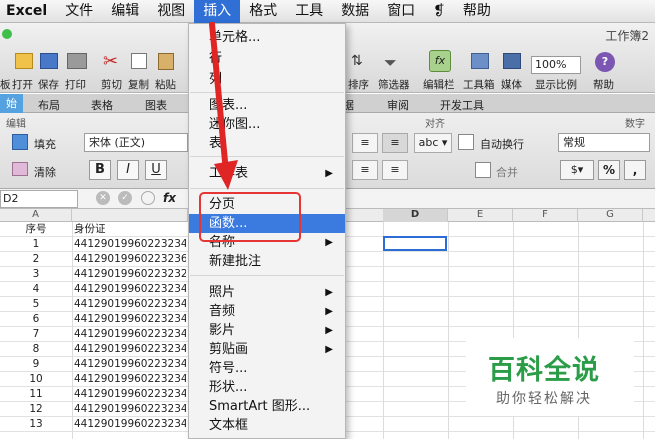 Image resolution: width=655 pixels, height=439 pixels. I want to click on menu-edit: 编辑, so click(125, 11).